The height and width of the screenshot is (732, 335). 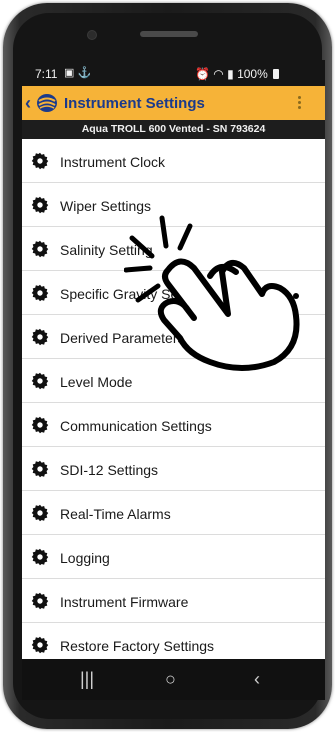 I want to click on settings-item-label: Instrument Clock, so click(x=113, y=162).